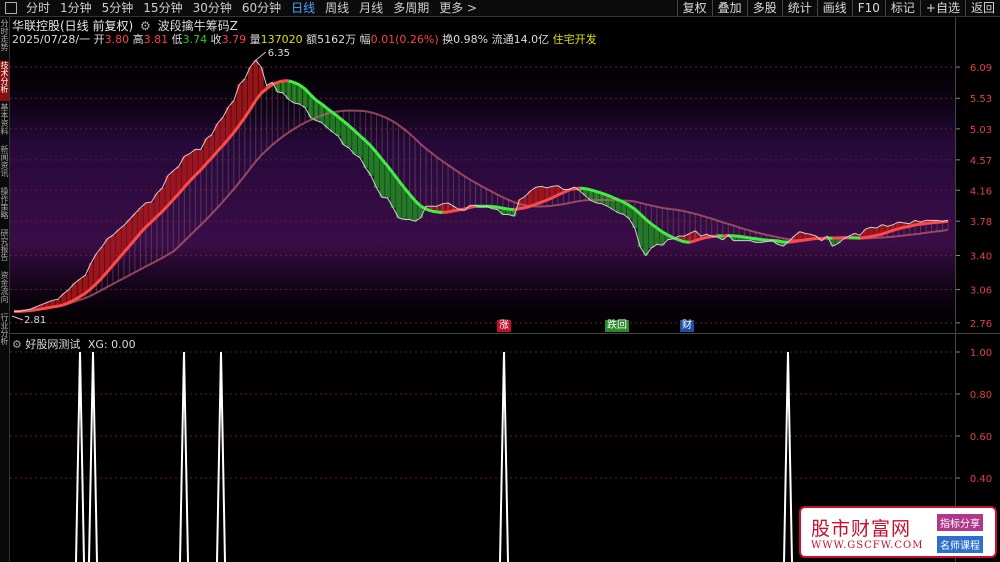  I want to click on xg-value: XG: 0.00, so click(111, 344).